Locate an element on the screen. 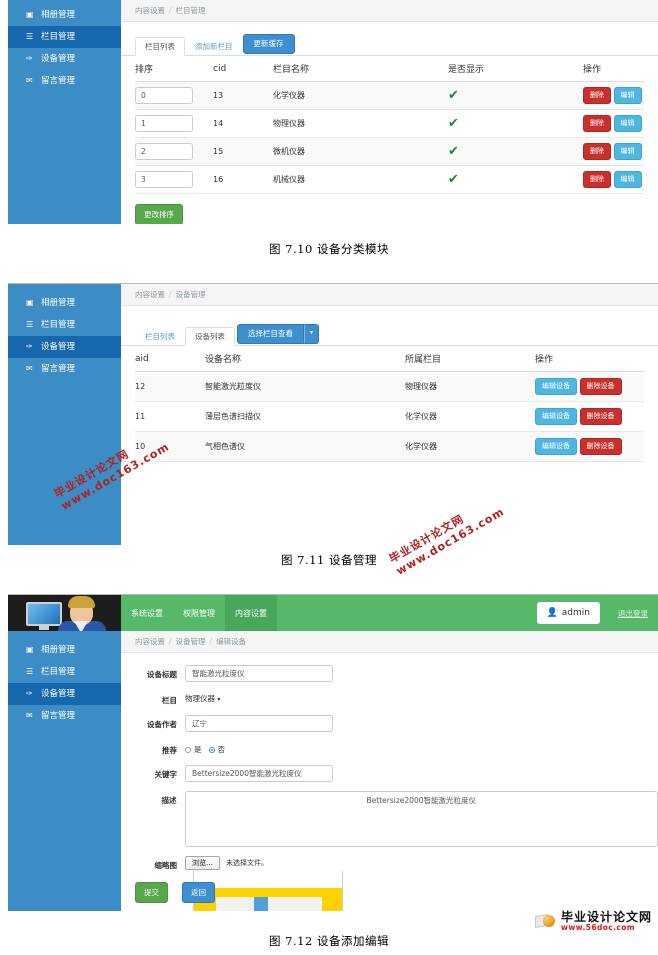  radio-yes-label: 是 is located at coordinates (198, 749).